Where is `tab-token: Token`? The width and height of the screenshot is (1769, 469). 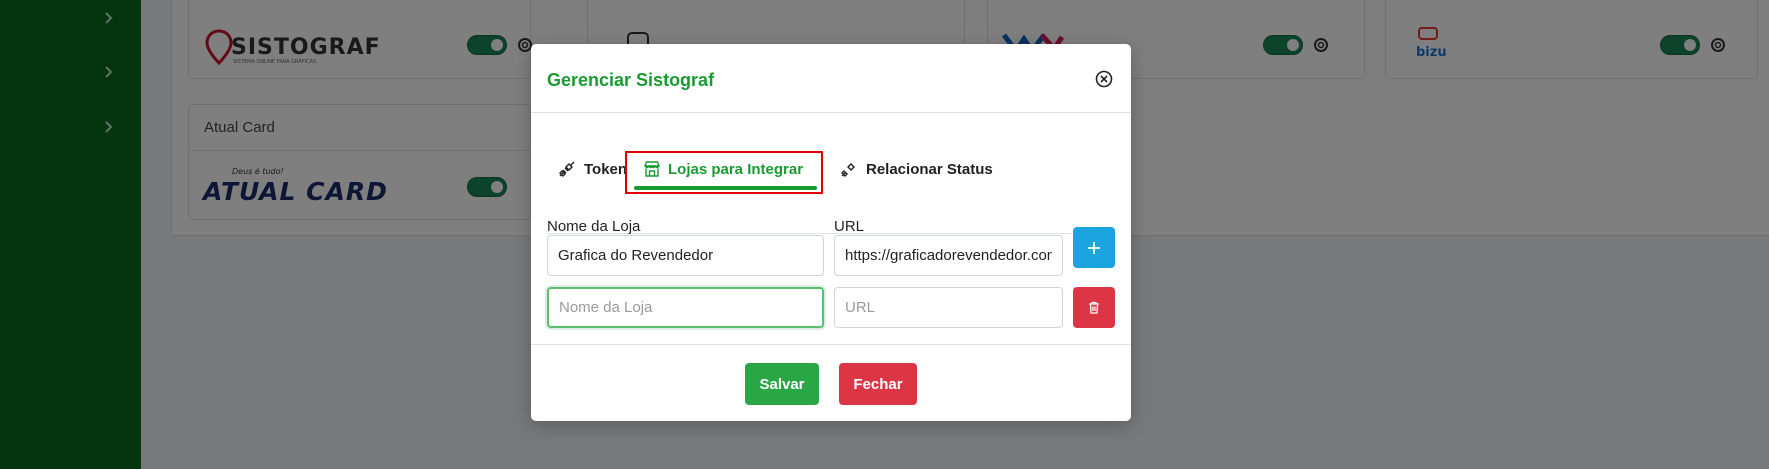 tab-token: Token is located at coordinates (592, 169).